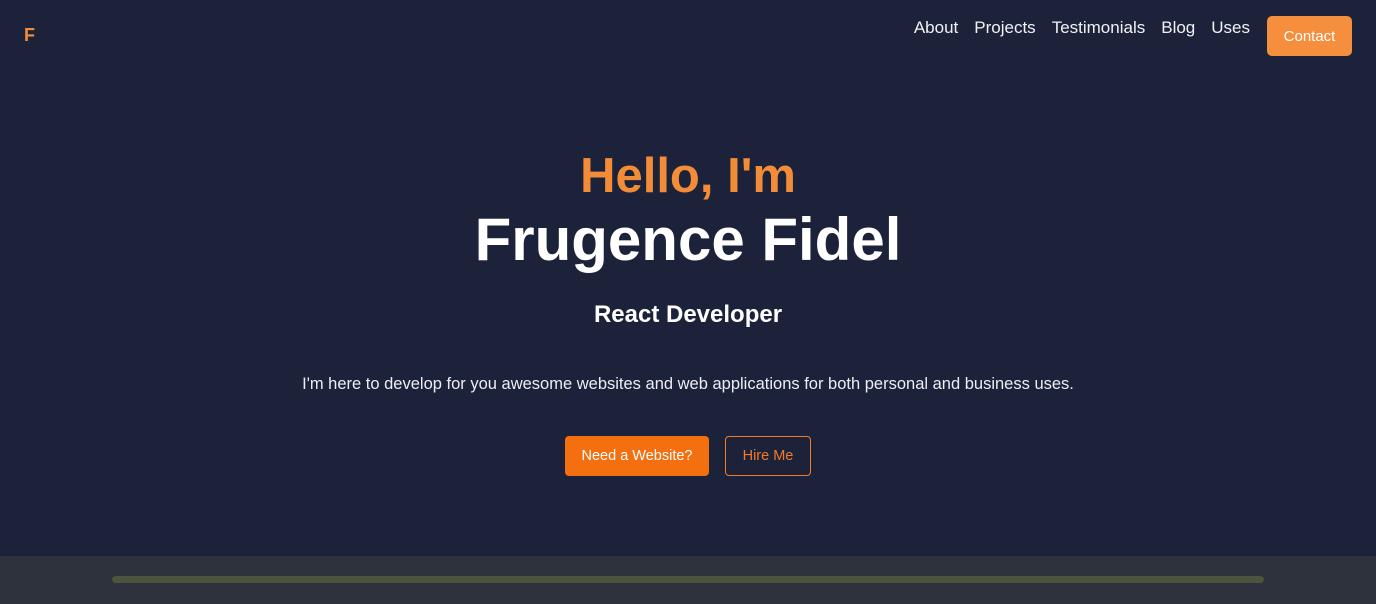 This screenshot has height=604, width=1376. I want to click on nav-link-testimonials: Testimonials, so click(1099, 28).